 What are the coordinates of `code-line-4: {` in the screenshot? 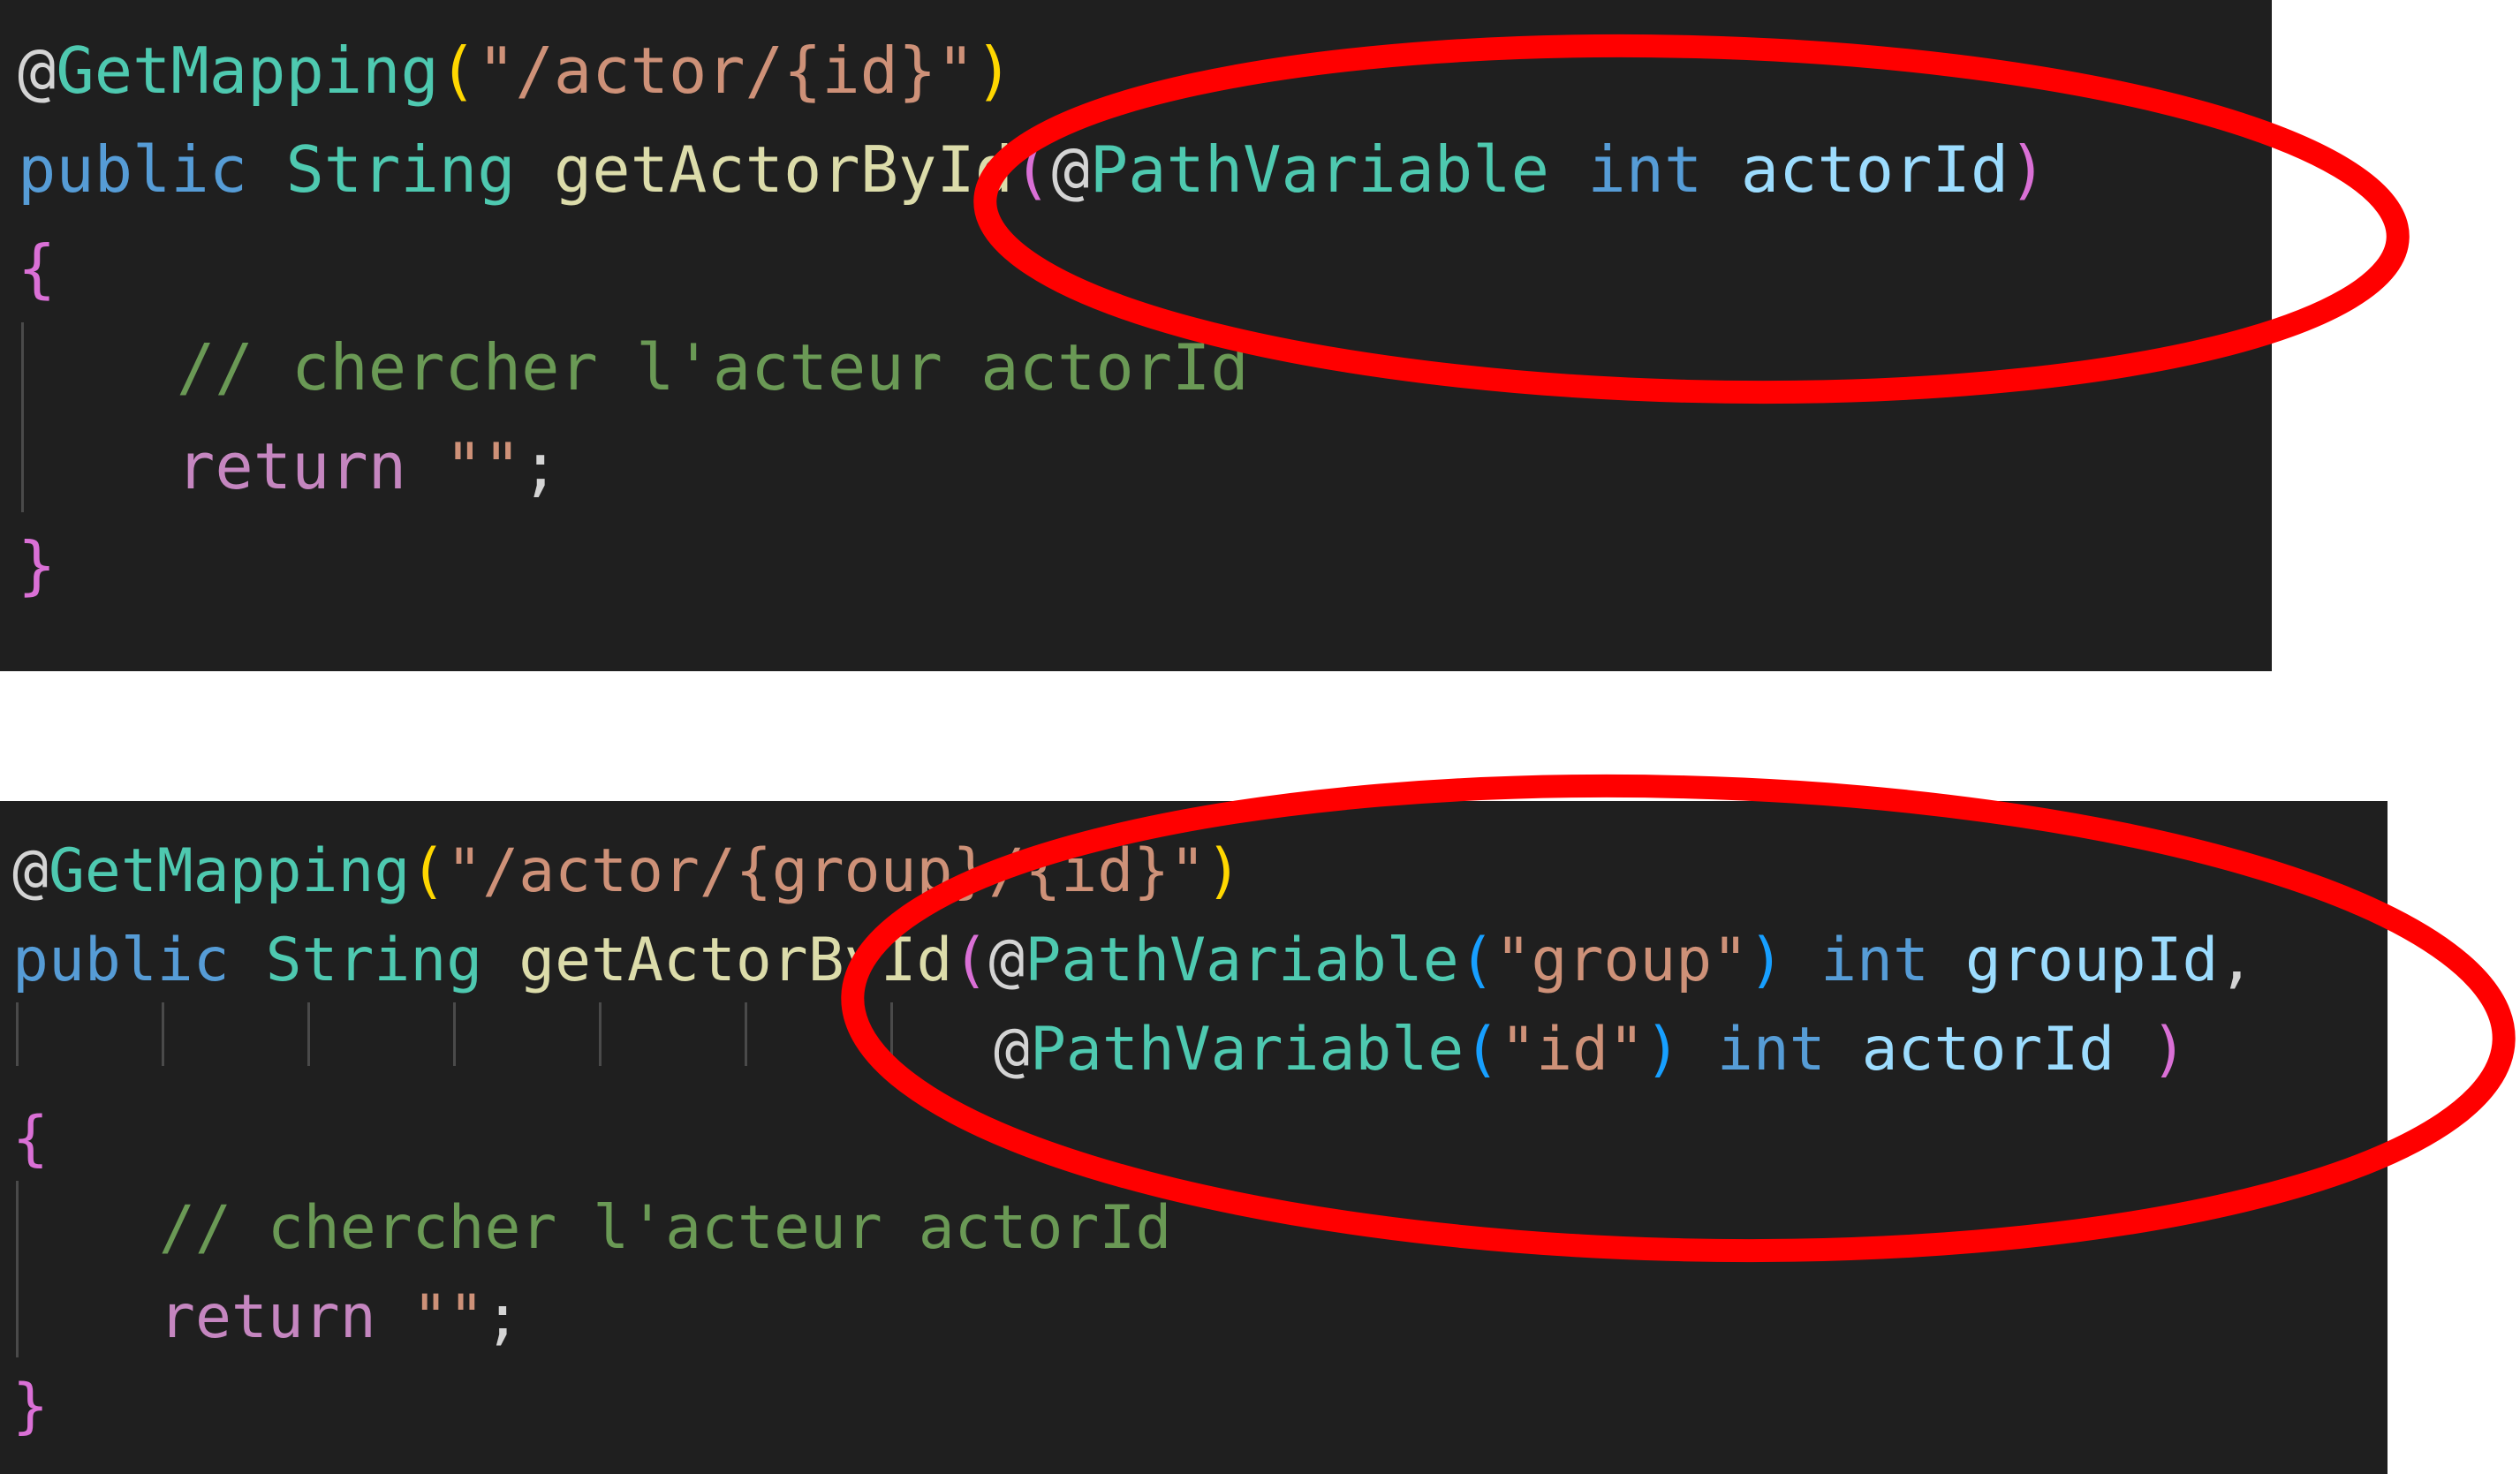 It's located at (30, 1139).